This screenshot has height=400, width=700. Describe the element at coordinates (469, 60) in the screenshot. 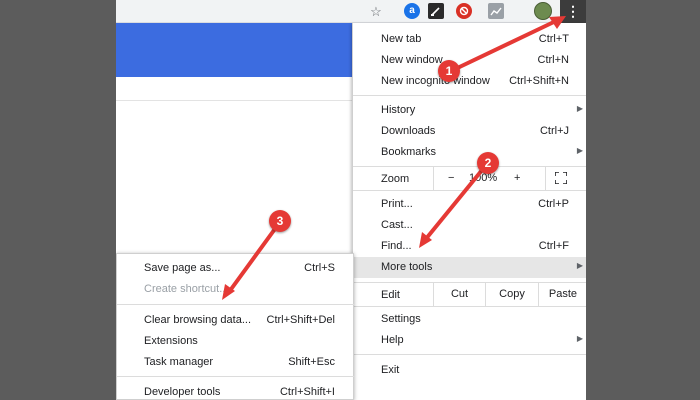

I see `menu-item-new-window: New window Ctrl+N` at that location.